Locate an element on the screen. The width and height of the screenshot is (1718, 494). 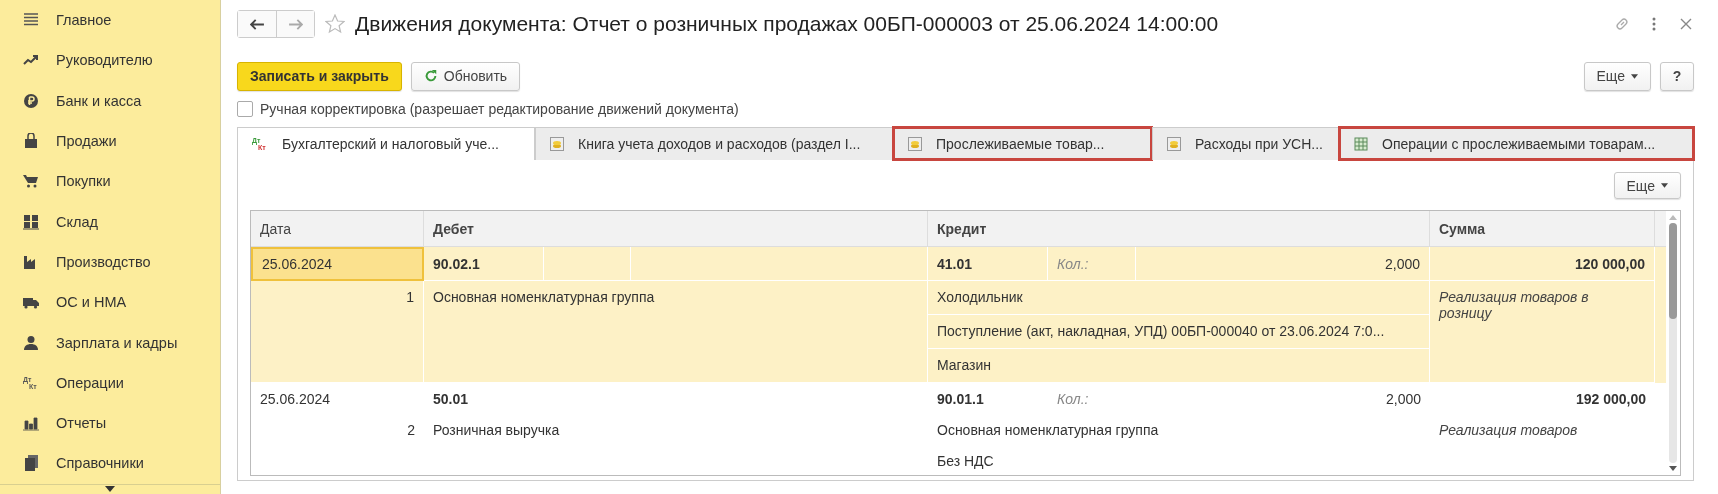
column-header: Дебет is located at coordinates (676, 228).